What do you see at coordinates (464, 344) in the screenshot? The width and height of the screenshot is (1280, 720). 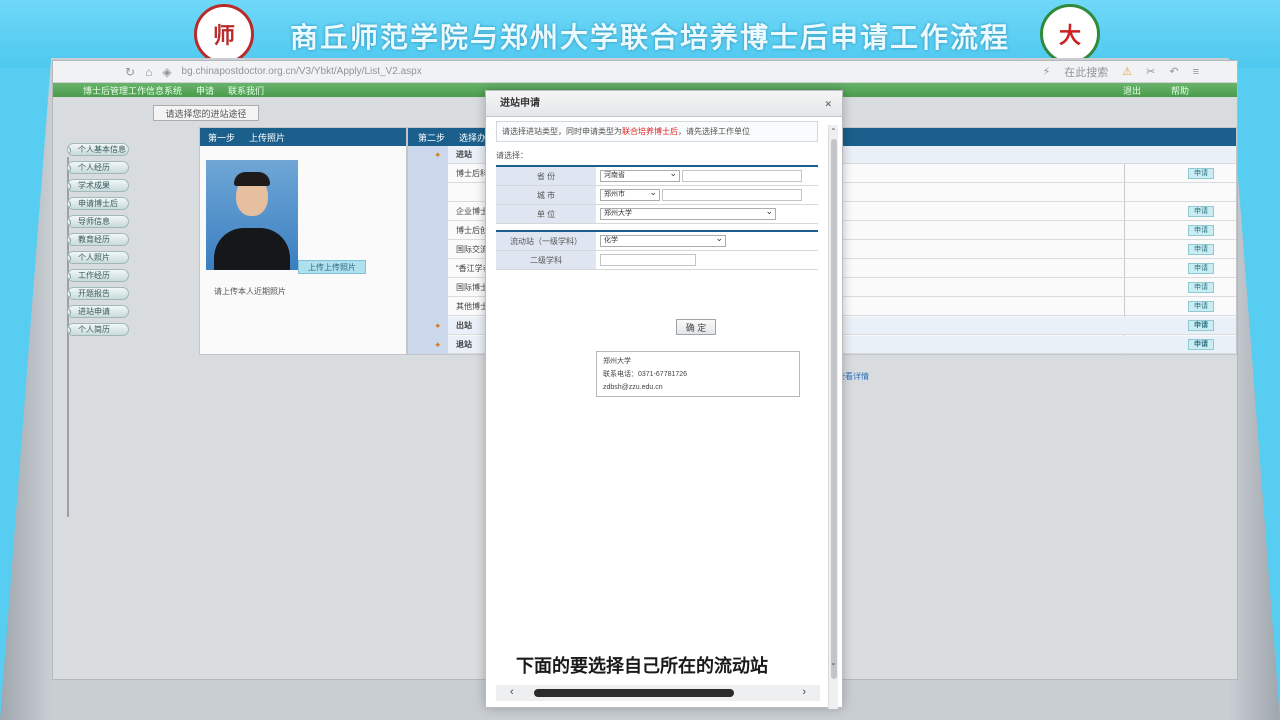 I see `step2-row-label: 退站` at bounding box center [464, 344].